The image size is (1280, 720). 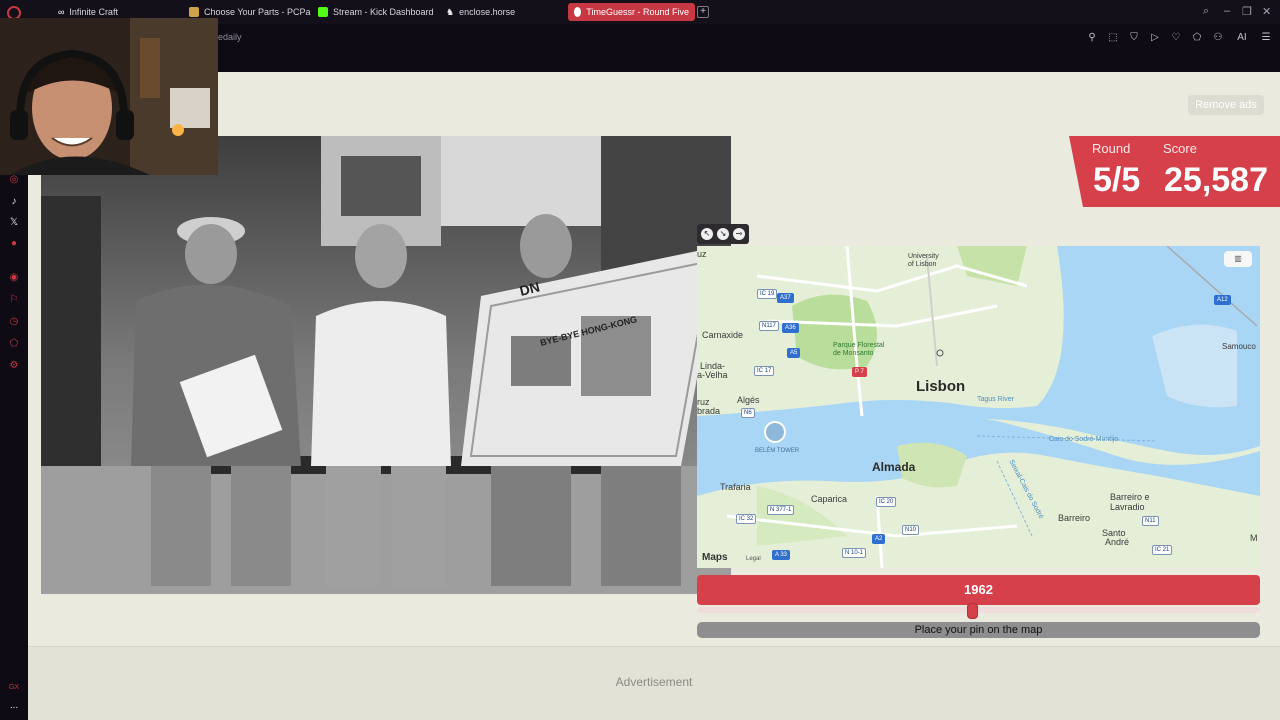 I want to click on tab-kick-dashboard: Stream - Kick Dashboard, so click(x=376, y=12).